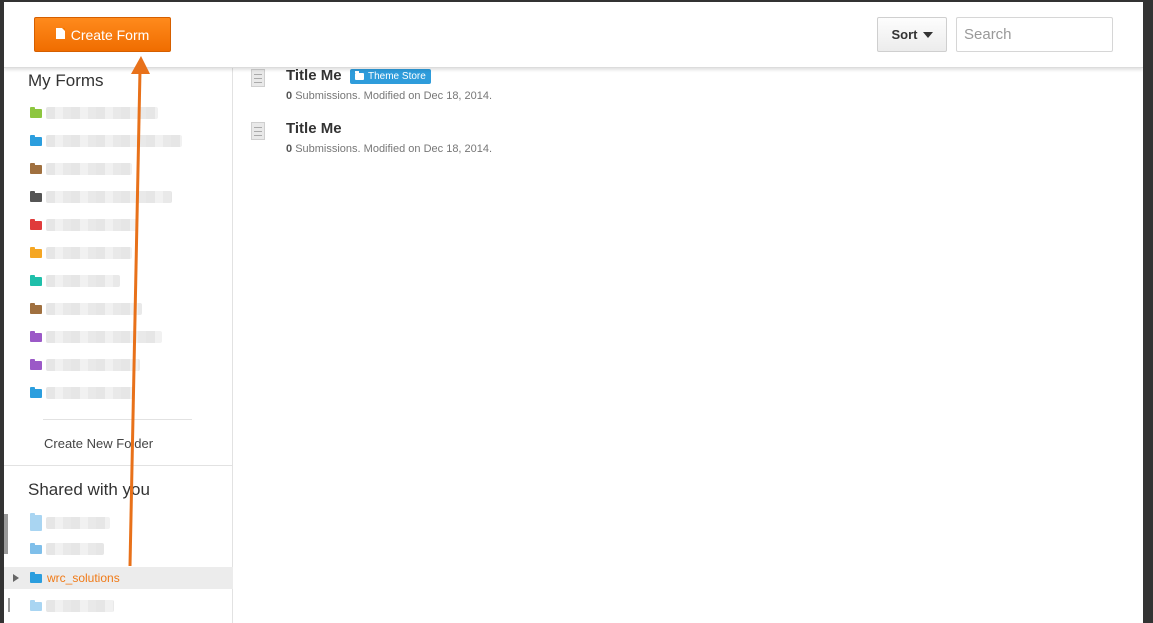 This screenshot has height=623, width=1153. What do you see at coordinates (16, 578) in the screenshot?
I see `expand-arrow-icon` at bounding box center [16, 578].